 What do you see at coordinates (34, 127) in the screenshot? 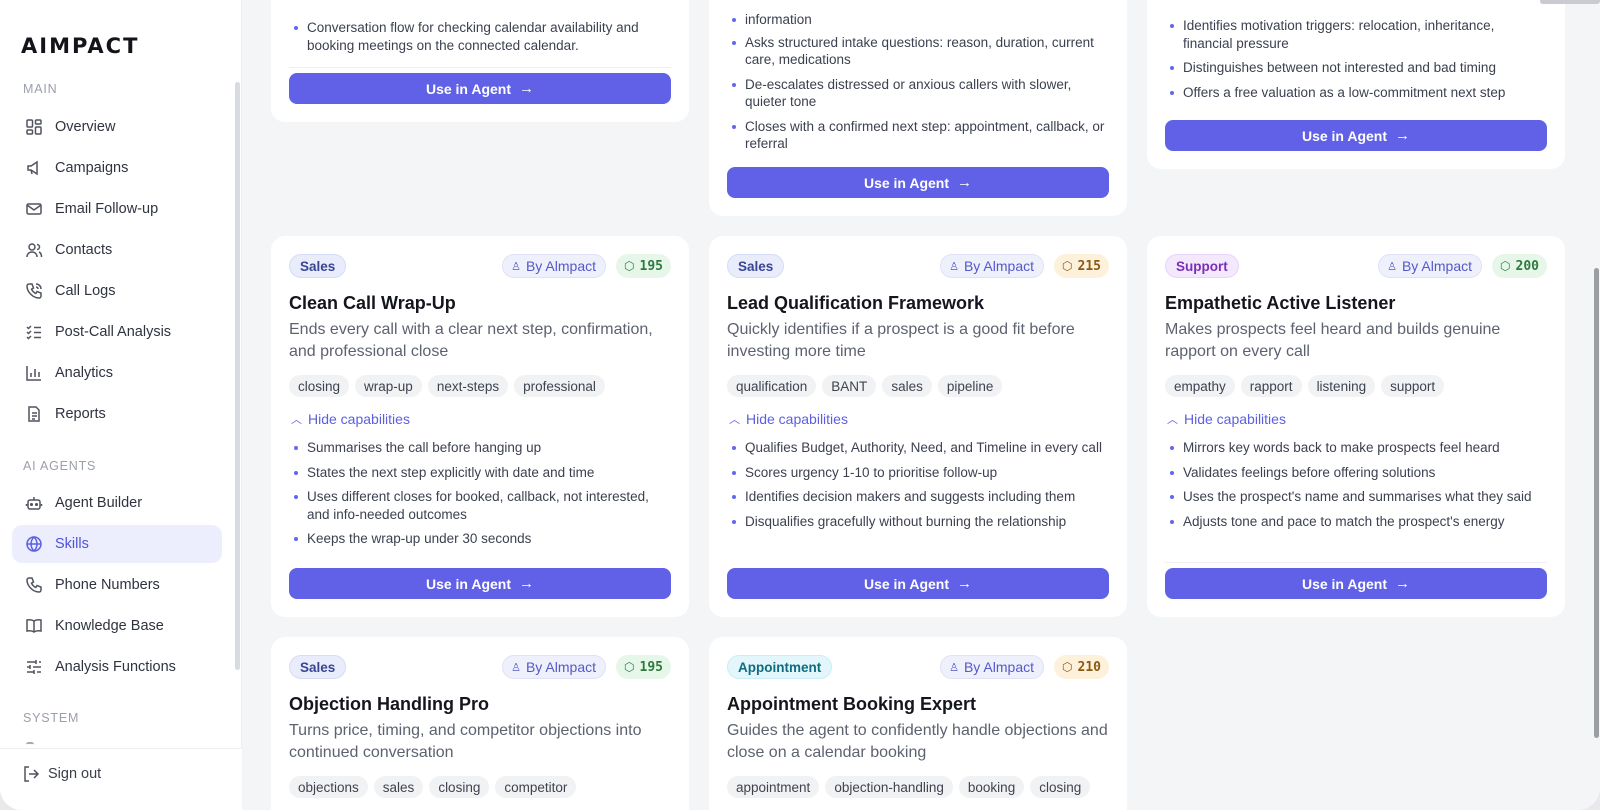
I see `grid-icon` at bounding box center [34, 127].